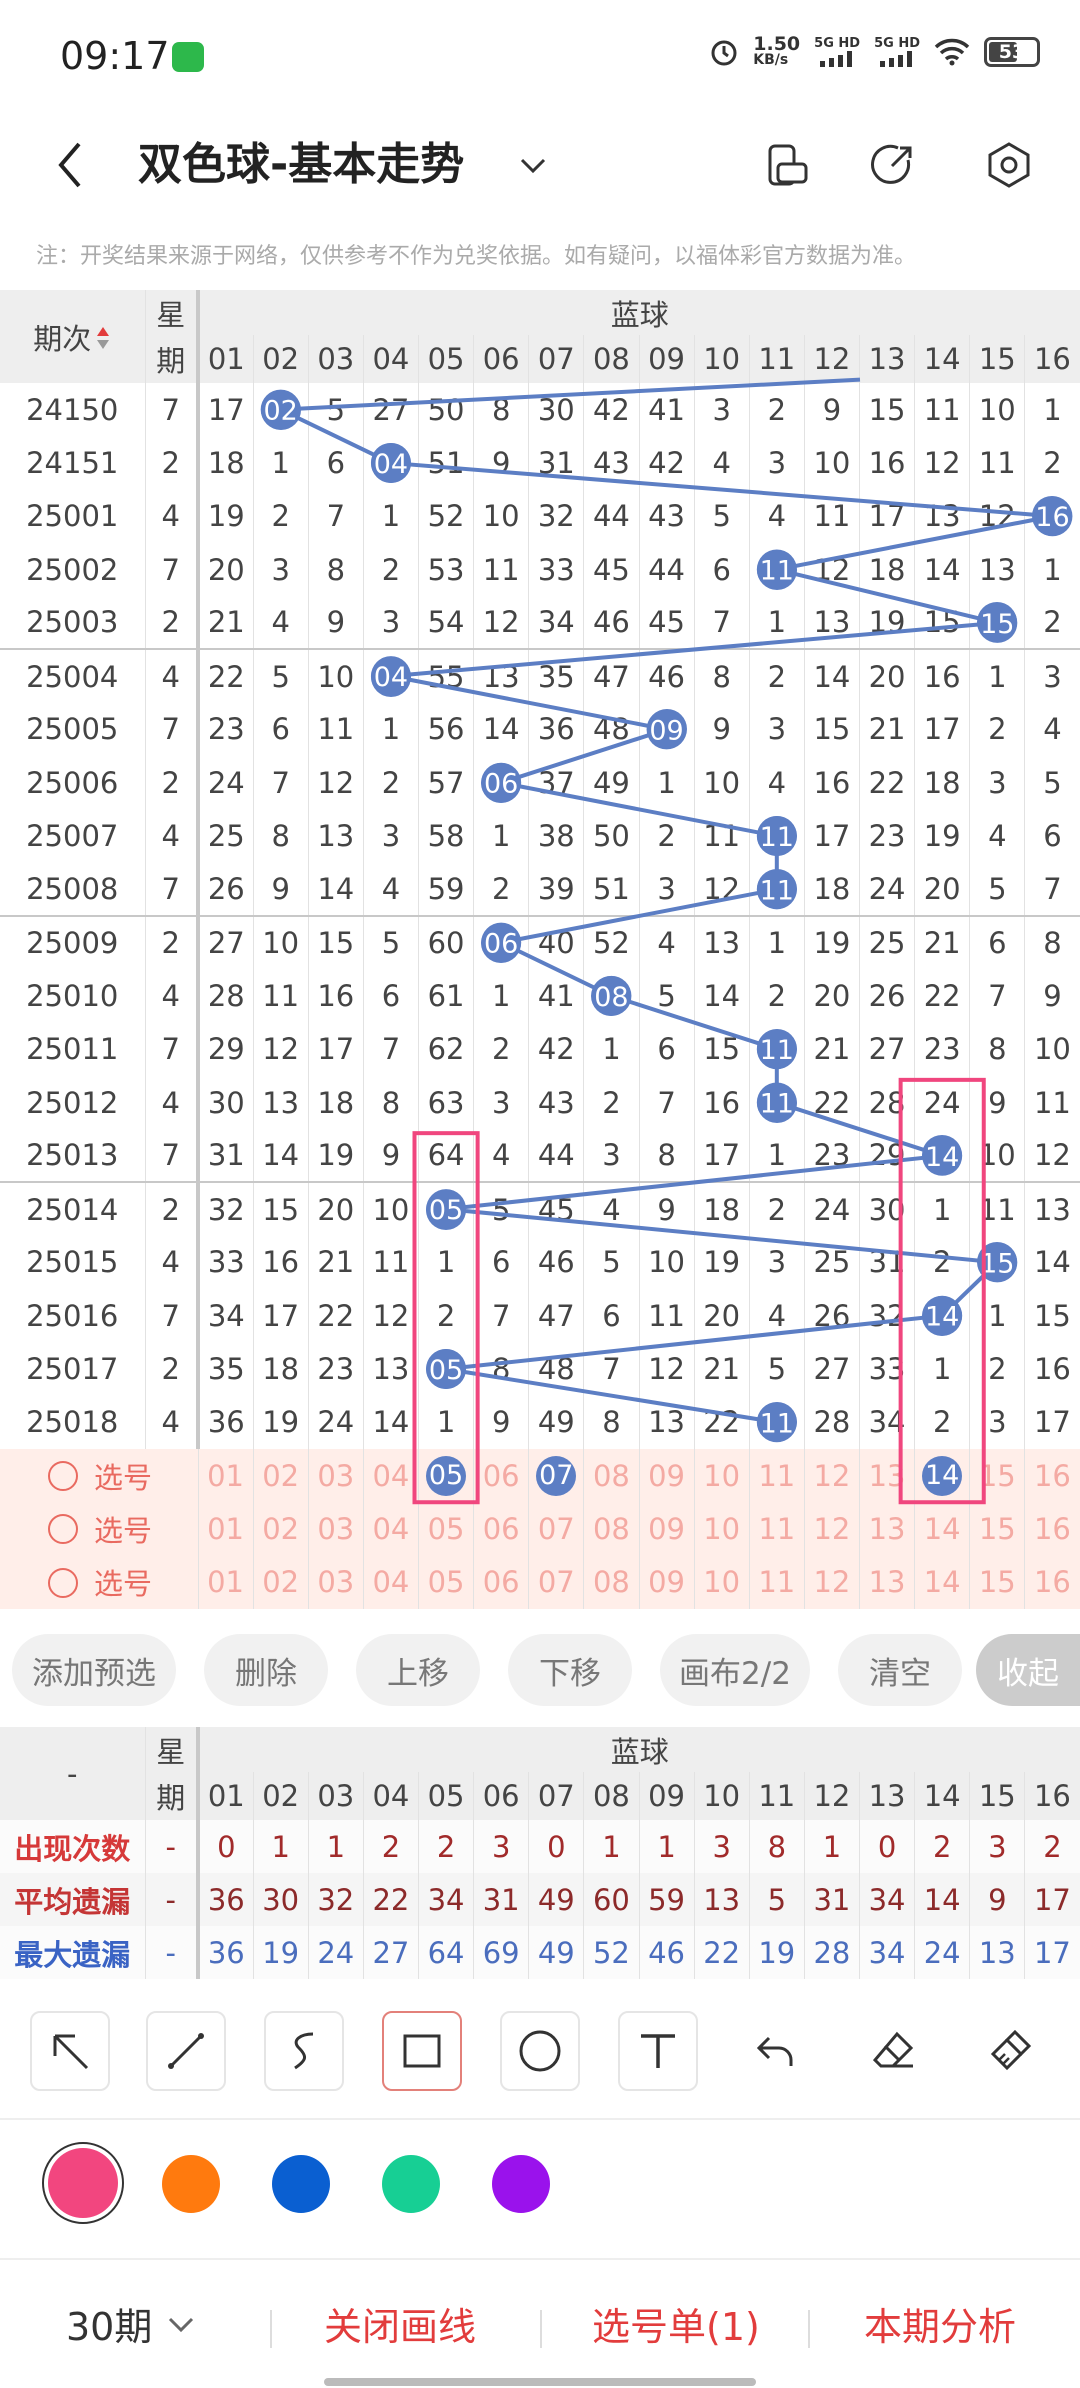 The width and height of the screenshot is (1080, 2388). What do you see at coordinates (301, 2184) in the screenshot?
I see `color-swatch-blue` at bounding box center [301, 2184].